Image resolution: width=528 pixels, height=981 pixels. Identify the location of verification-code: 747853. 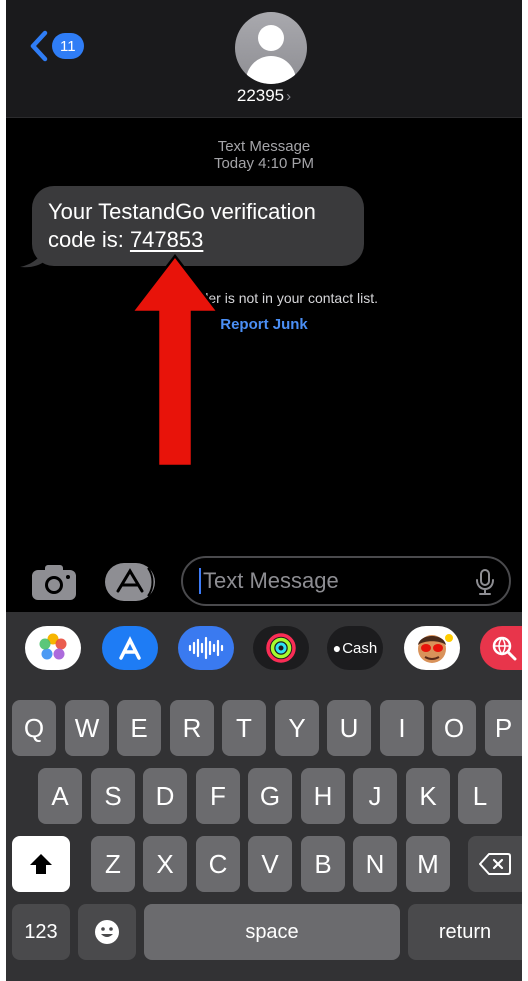
(166, 239).